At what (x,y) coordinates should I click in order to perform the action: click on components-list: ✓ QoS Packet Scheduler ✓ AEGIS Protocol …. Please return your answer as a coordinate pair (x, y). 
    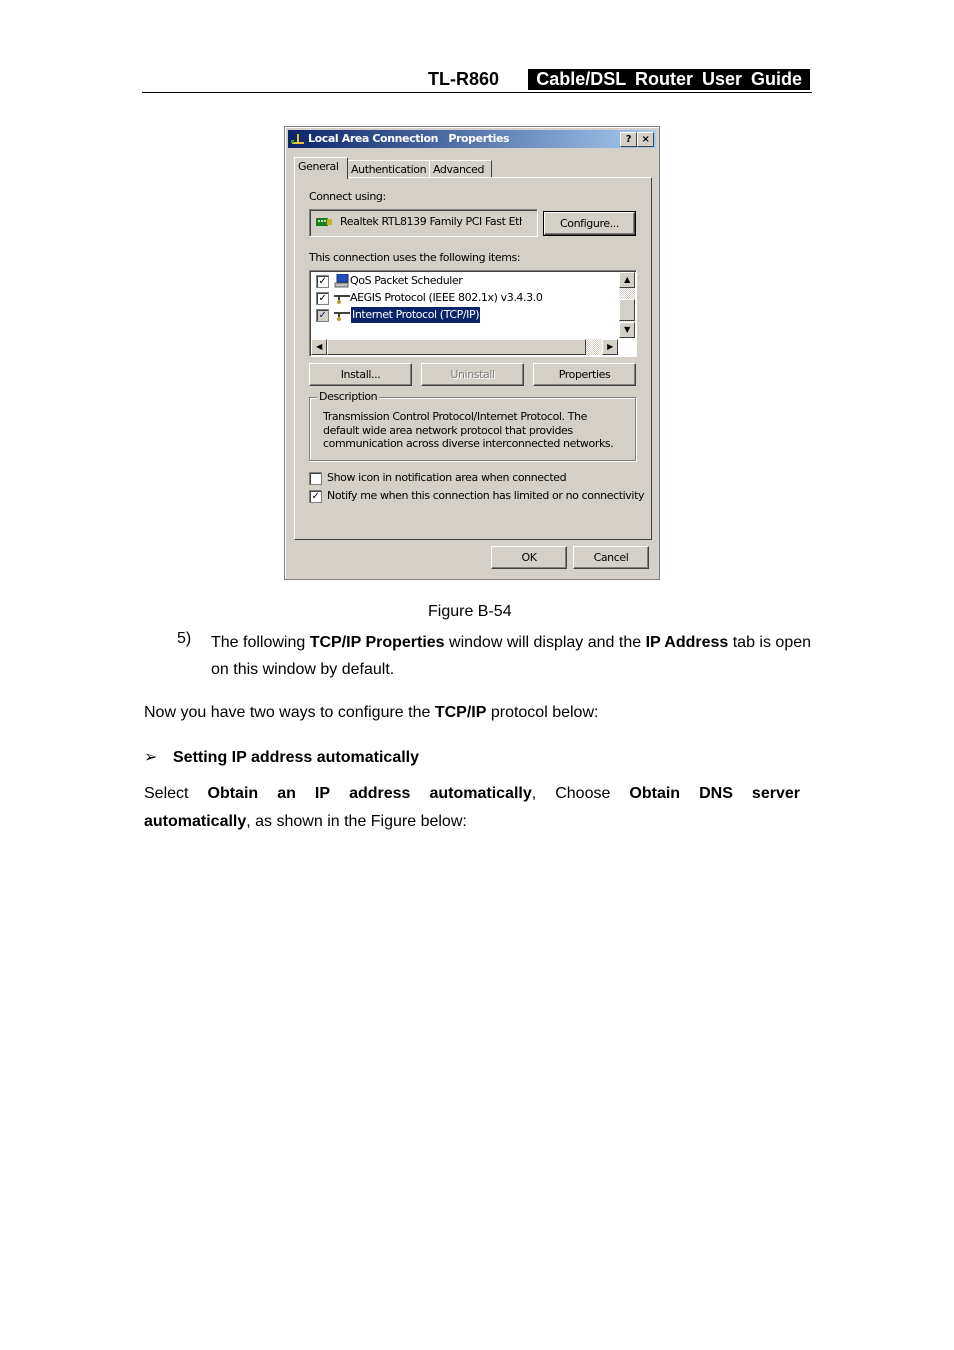
    Looking at the image, I should click on (473, 313).